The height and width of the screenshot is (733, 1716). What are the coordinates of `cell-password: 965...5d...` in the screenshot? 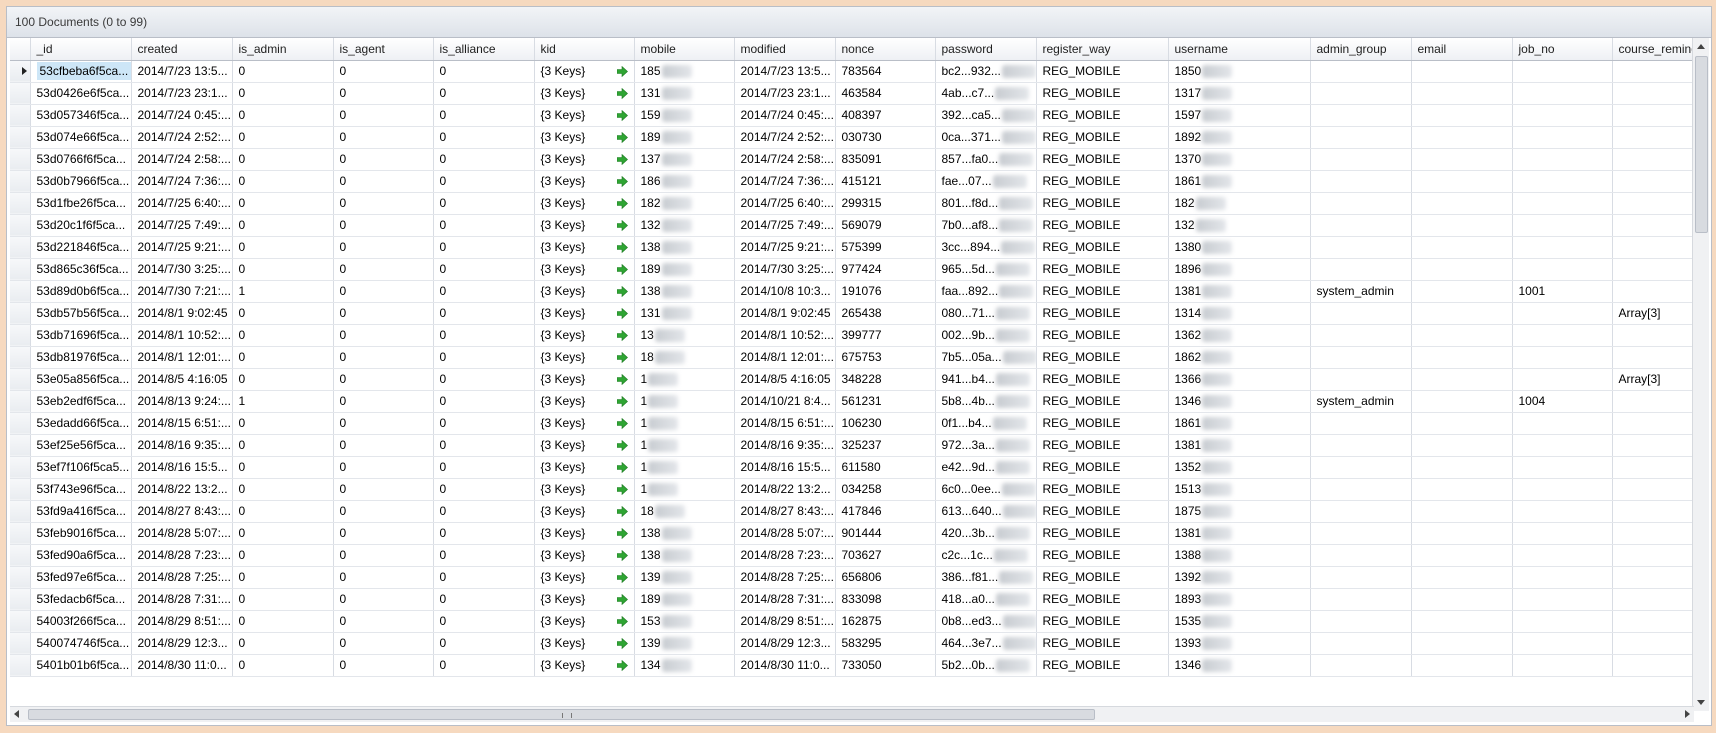 It's located at (986, 269).